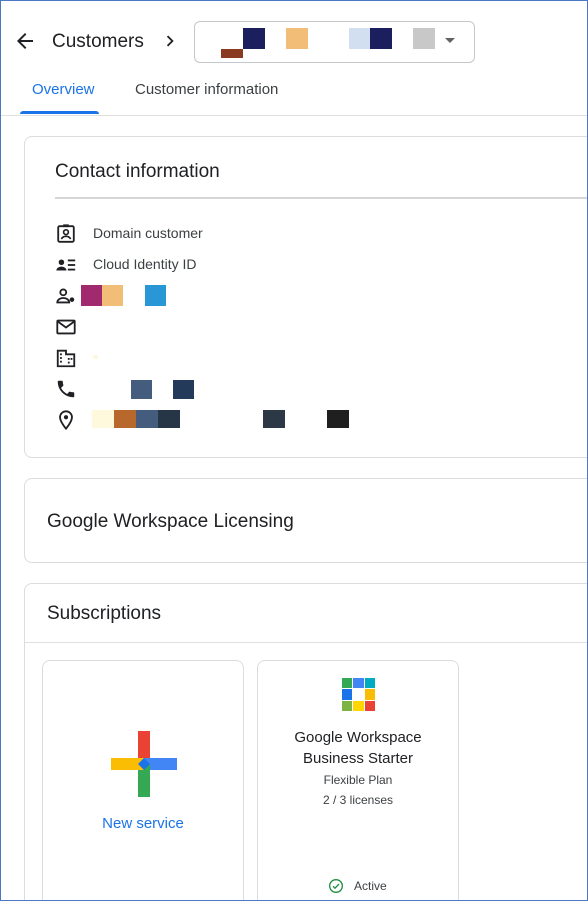 The width and height of the screenshot is (588, 901). I want to click on email-icon, so click(66, 327).